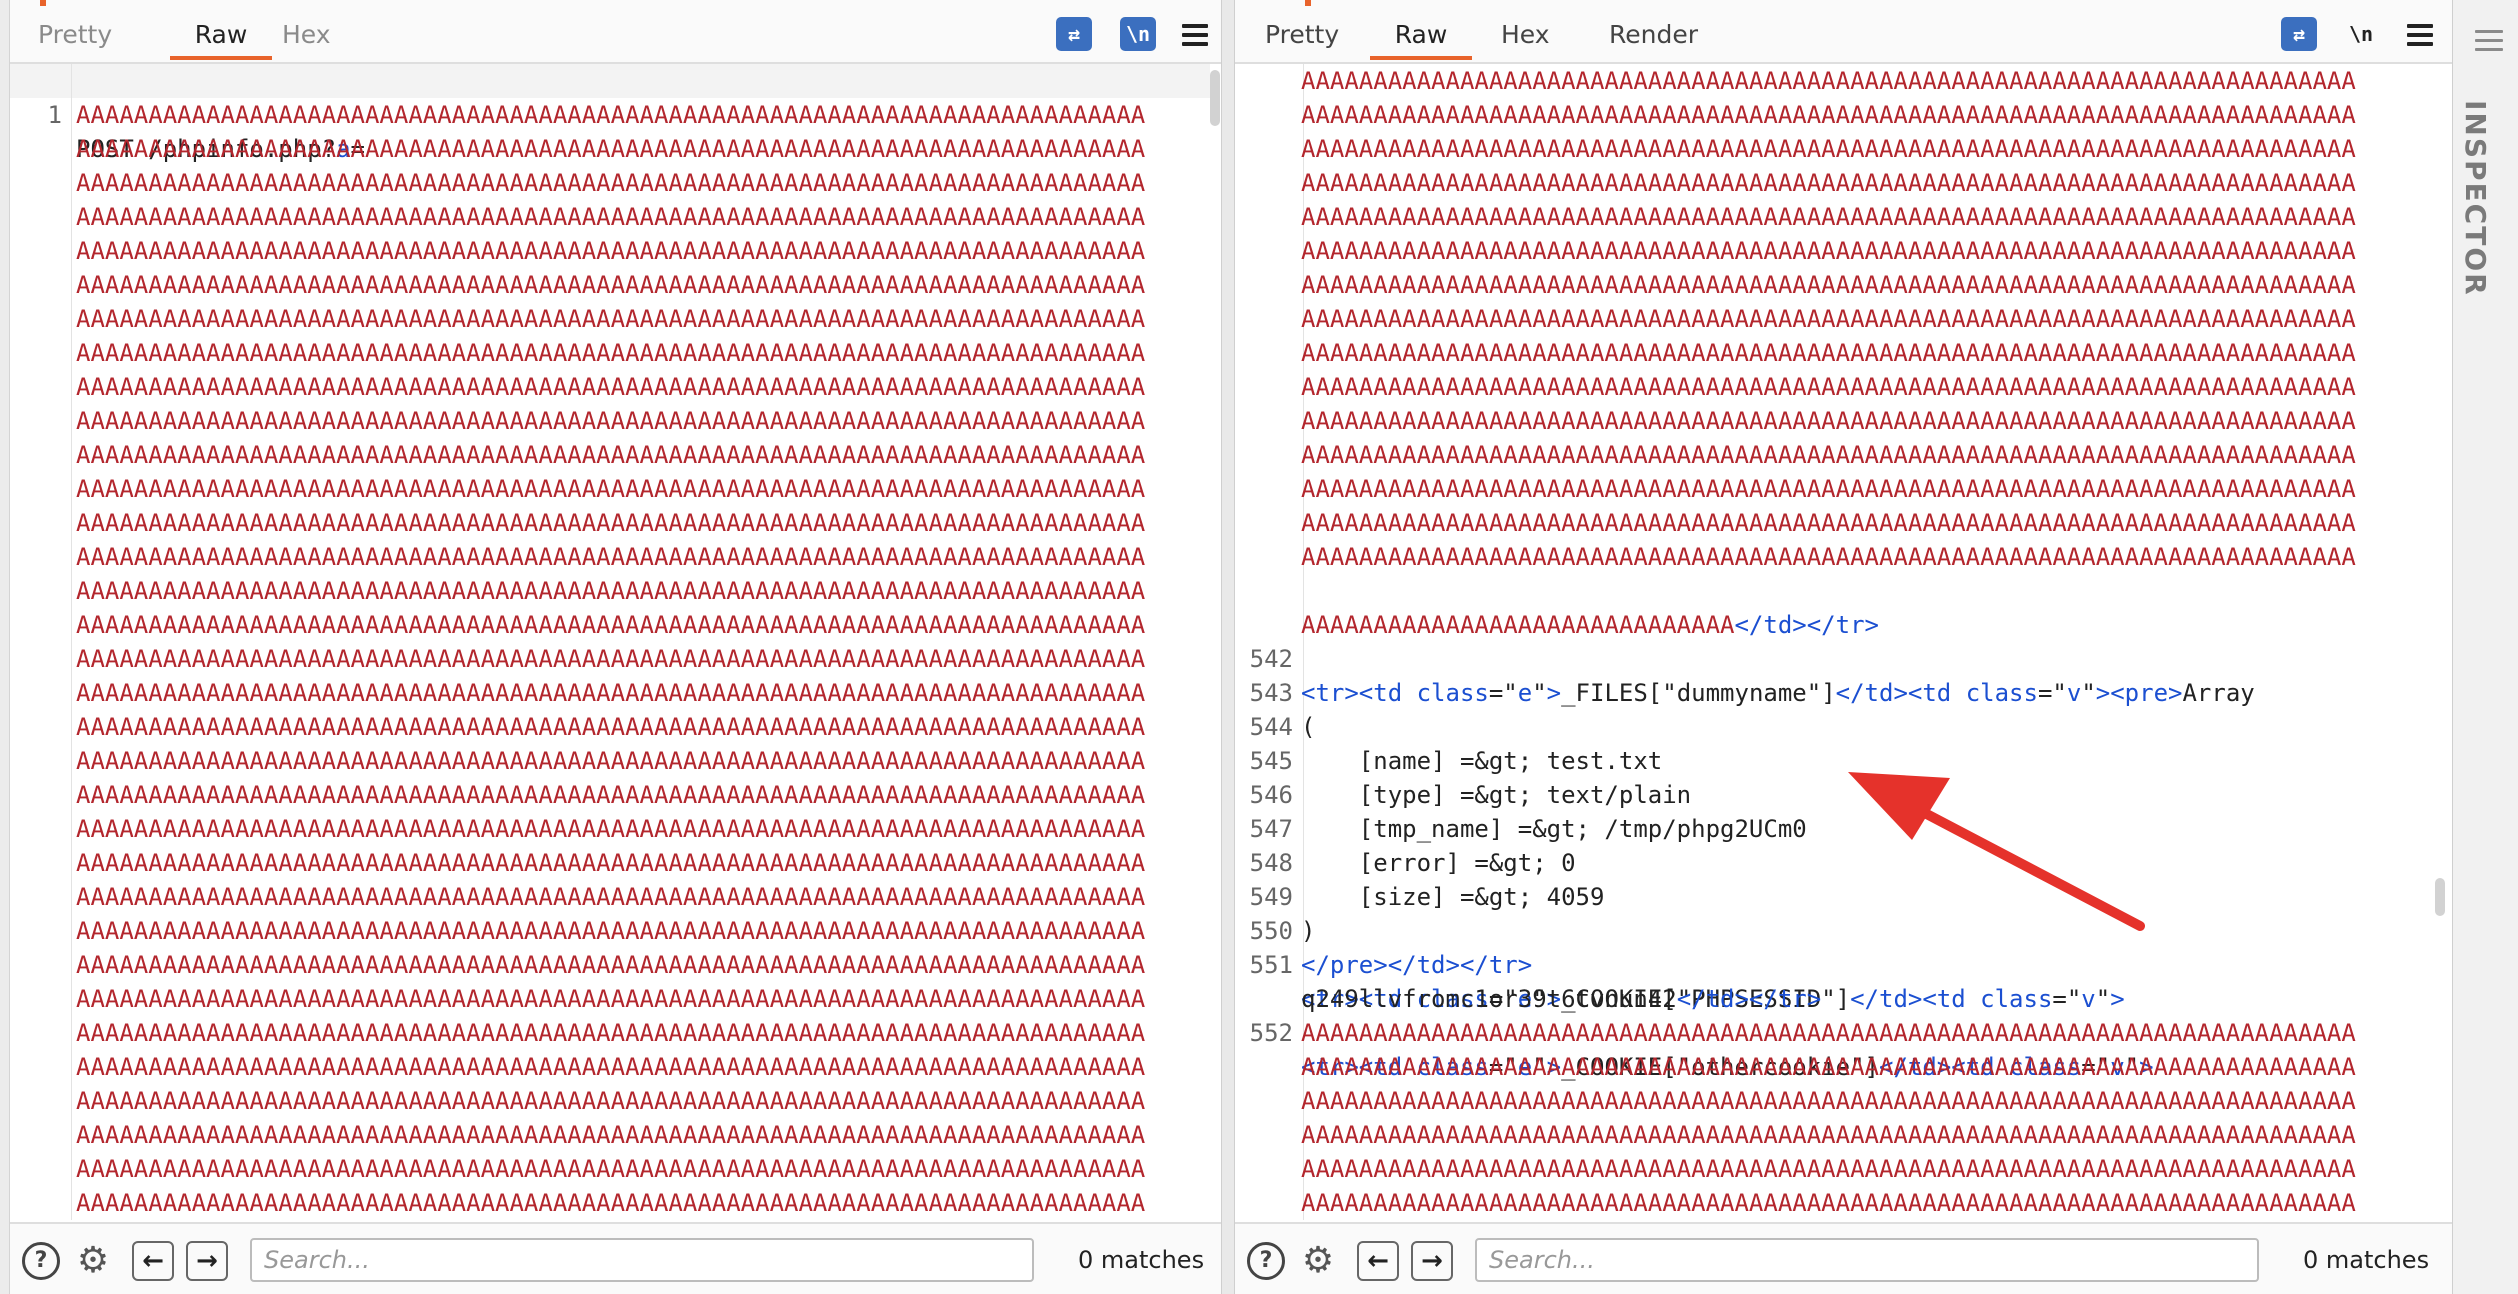  I want to click on request-line: 1 POST /phpinfo.php?a=, so click(187, 113).